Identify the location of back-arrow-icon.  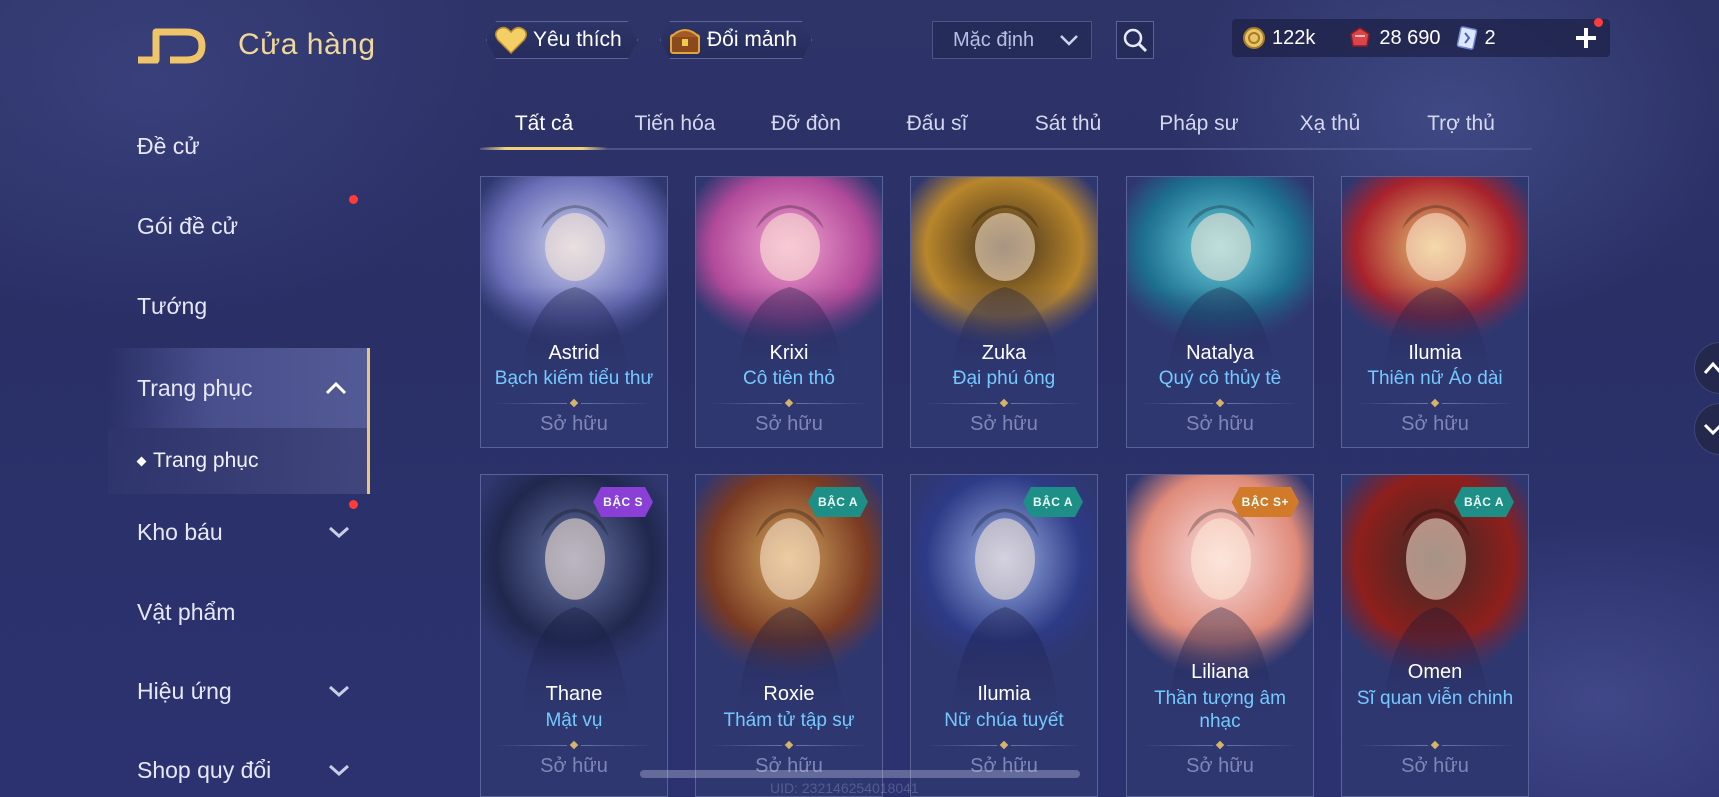
(172, 46).